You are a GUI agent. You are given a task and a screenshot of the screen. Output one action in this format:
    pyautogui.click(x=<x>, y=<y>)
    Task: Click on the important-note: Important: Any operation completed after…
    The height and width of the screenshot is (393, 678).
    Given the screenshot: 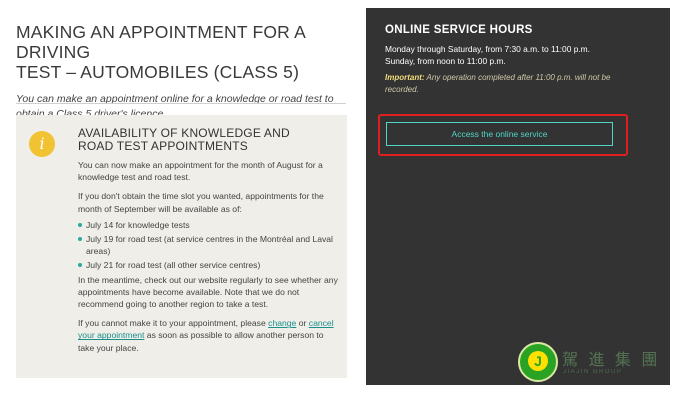 What is the action you would take?
    pyautogui.click(x=510, y=84)
    